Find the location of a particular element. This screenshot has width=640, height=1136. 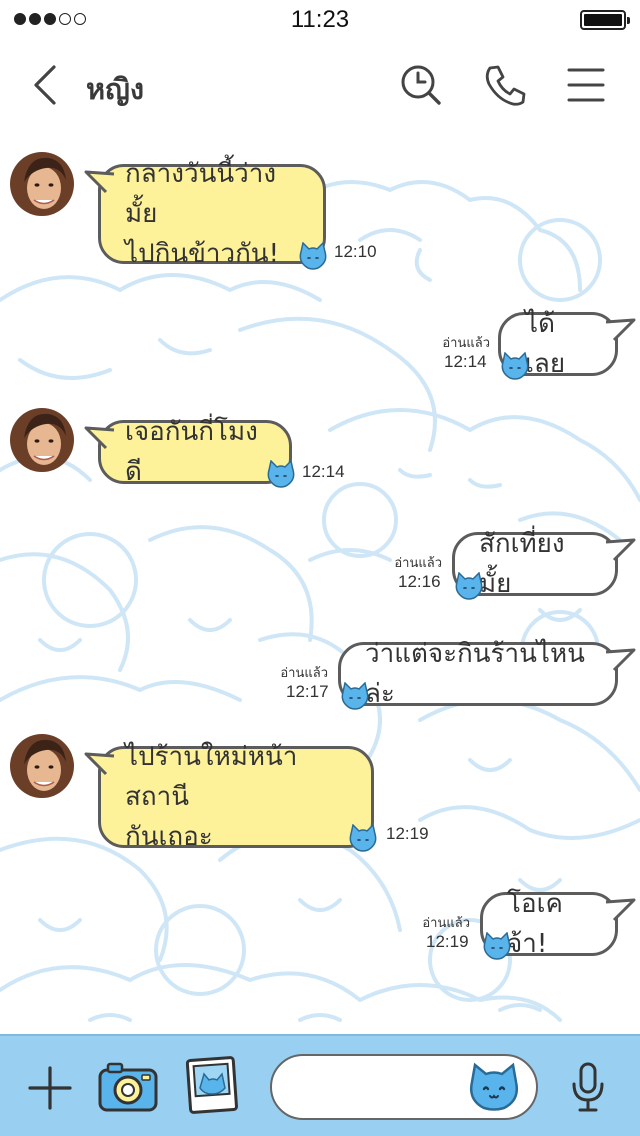

status-time: 11:23 is located at coordinates (320, 19).